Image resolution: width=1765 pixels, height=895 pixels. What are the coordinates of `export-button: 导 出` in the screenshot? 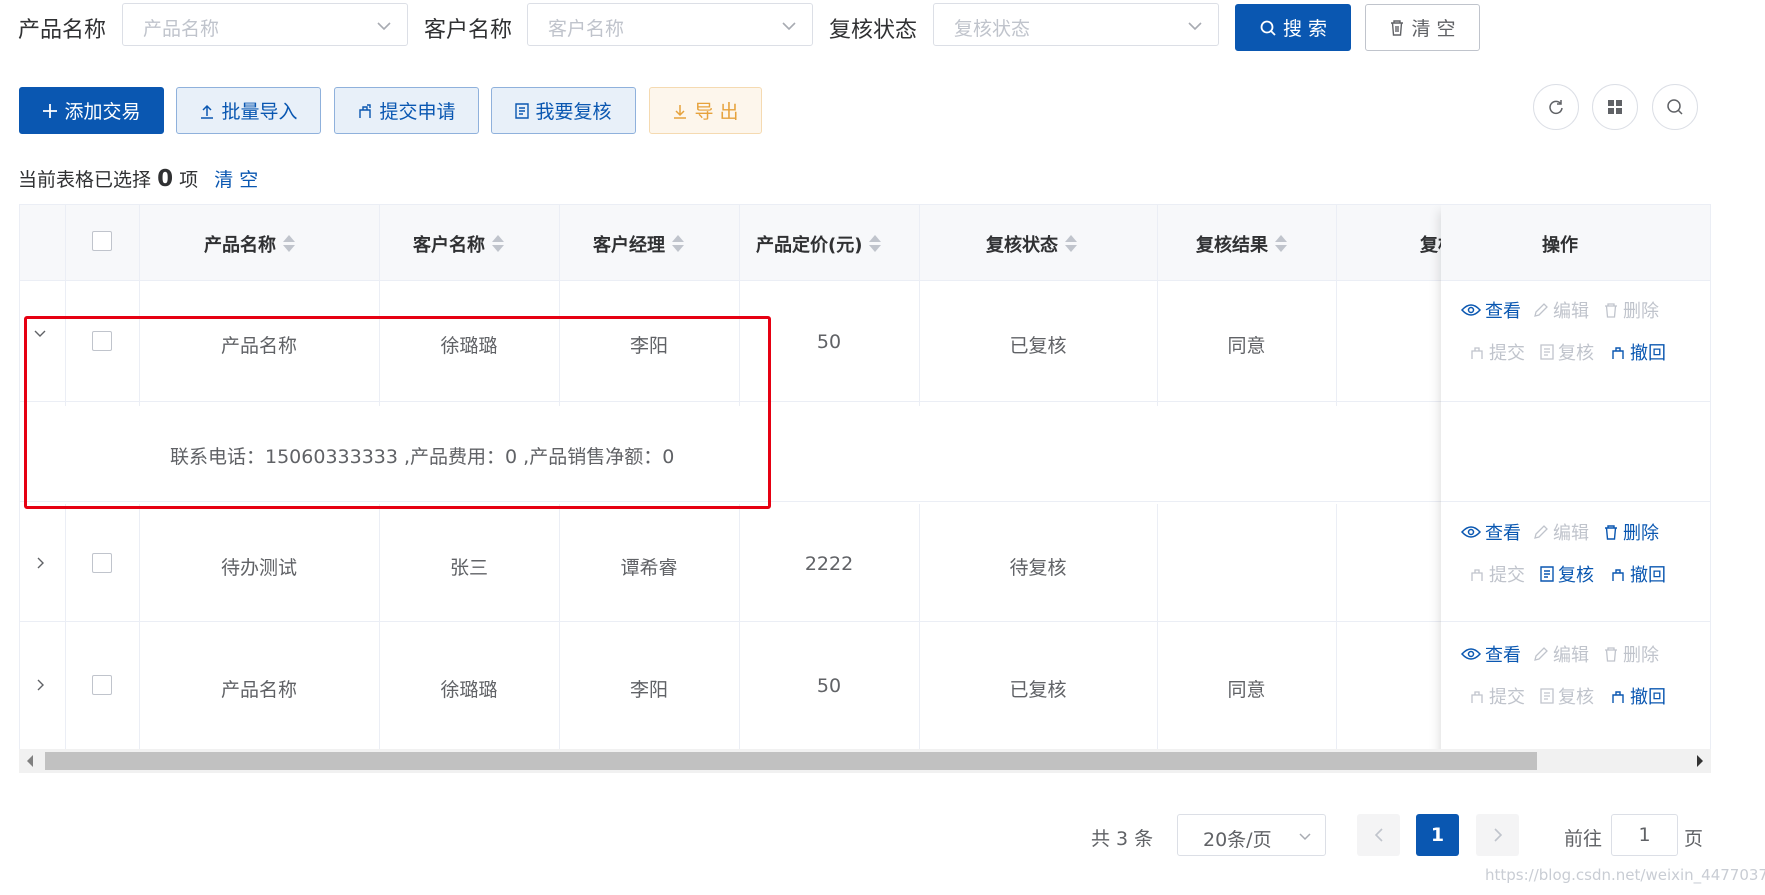 It's located at (705, 110).